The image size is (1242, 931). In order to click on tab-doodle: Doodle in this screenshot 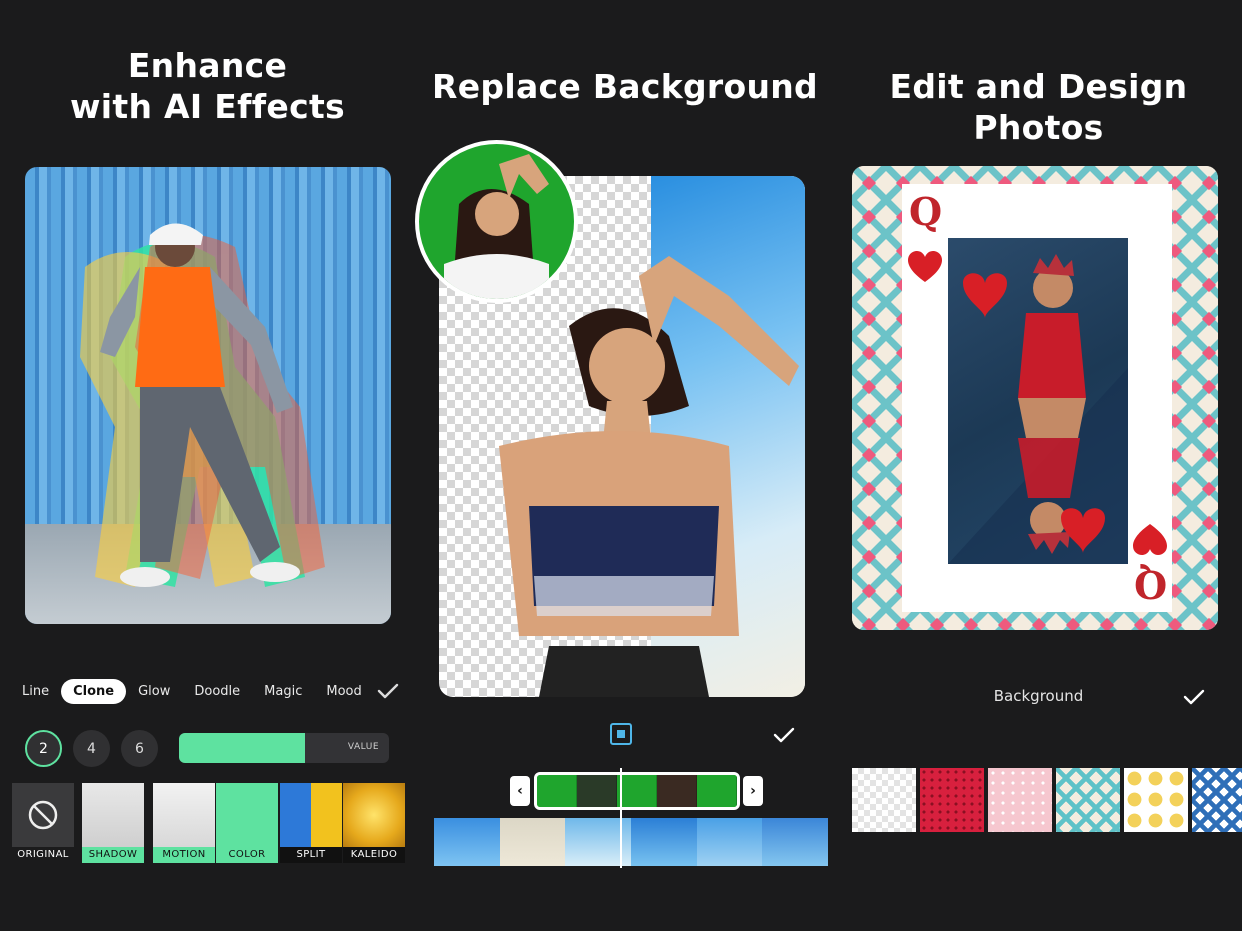, I will do `click(217, 691)`.